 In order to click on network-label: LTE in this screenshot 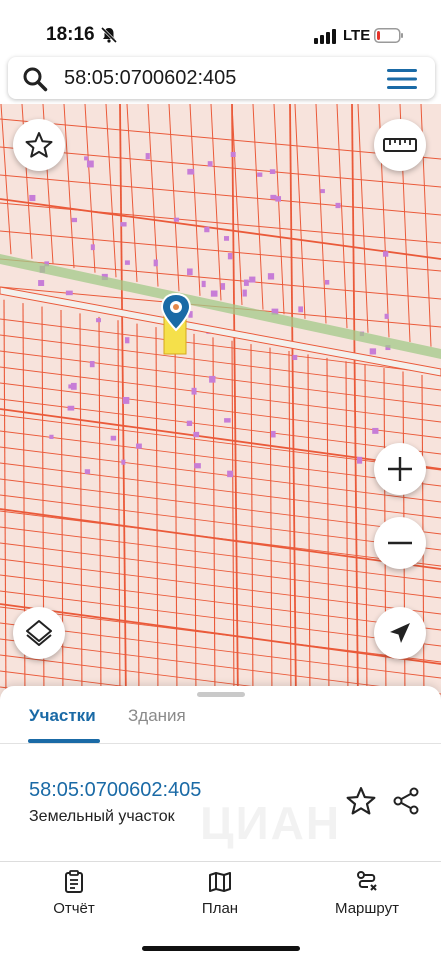, I will do `click(357, 35)`.